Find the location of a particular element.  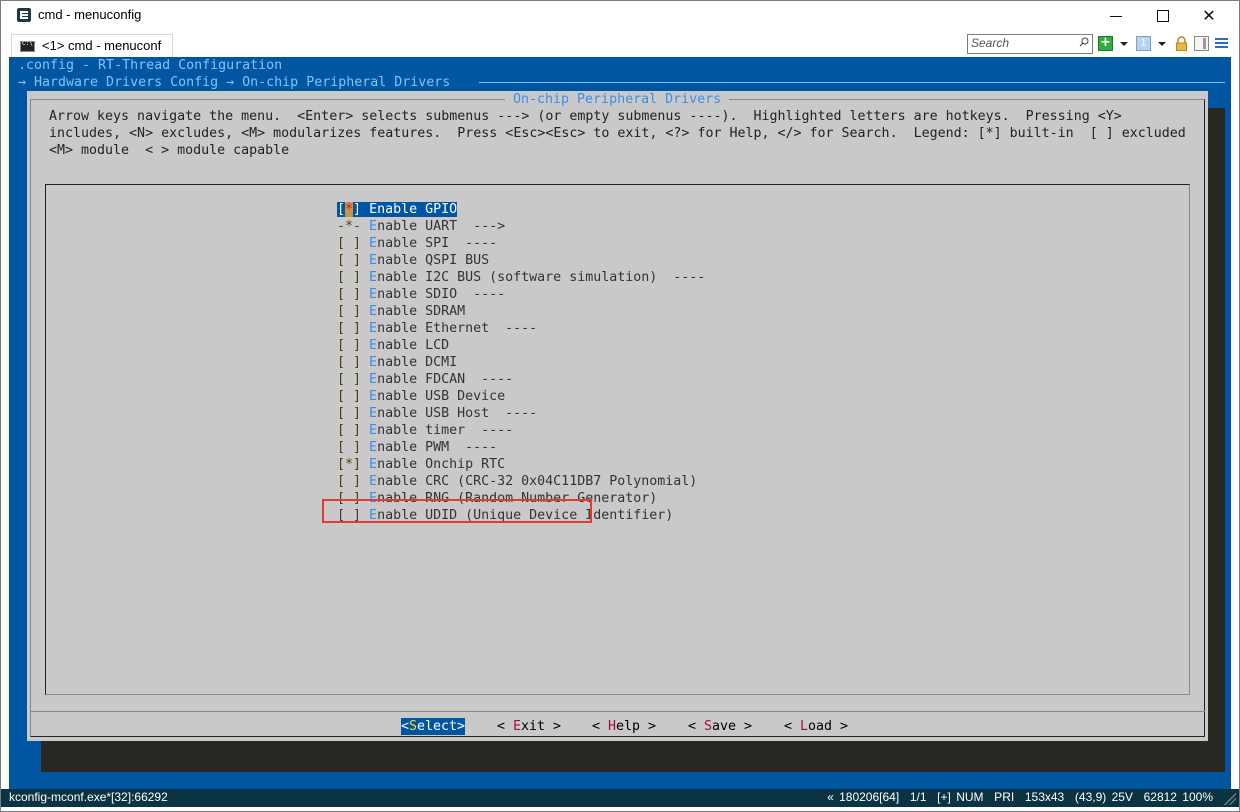

tab-label: <1> cmd - menuconf is located at coordinates (102, 45).